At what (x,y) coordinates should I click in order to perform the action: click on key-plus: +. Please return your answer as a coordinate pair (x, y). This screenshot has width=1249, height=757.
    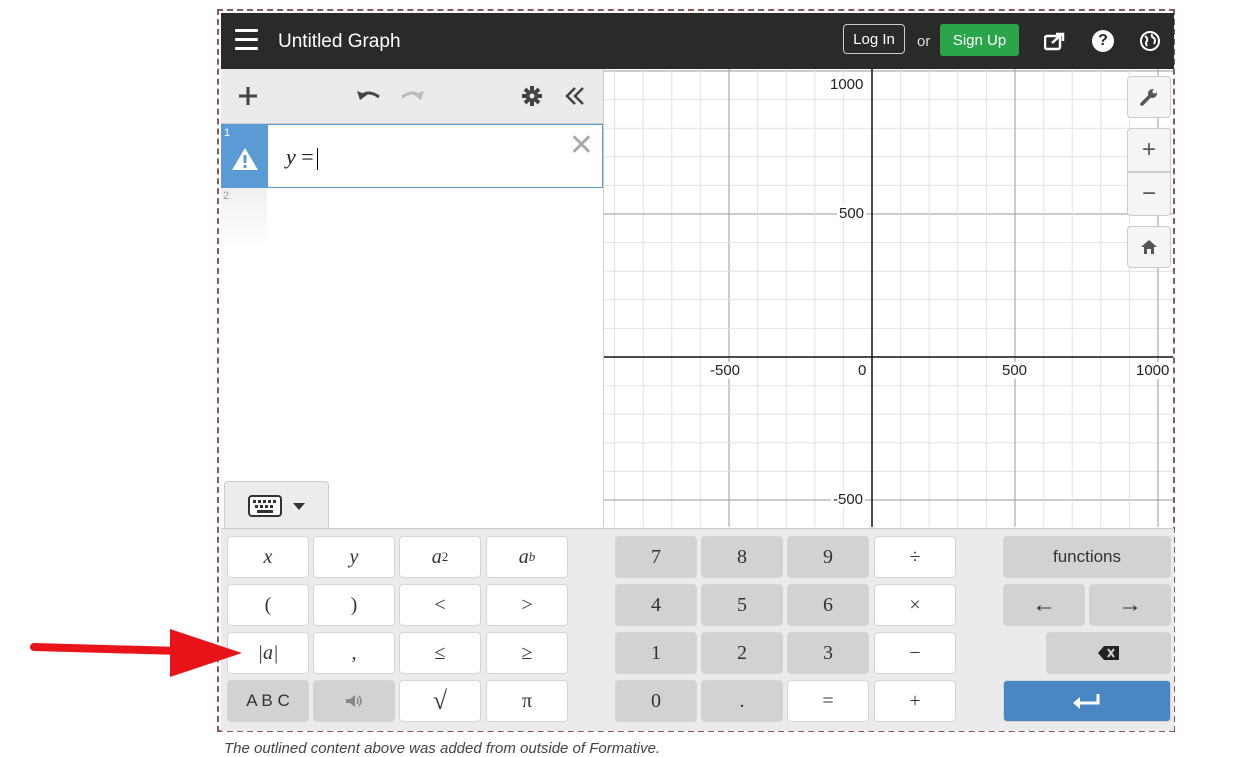
    Looking at the image, I should click on (915, 701).